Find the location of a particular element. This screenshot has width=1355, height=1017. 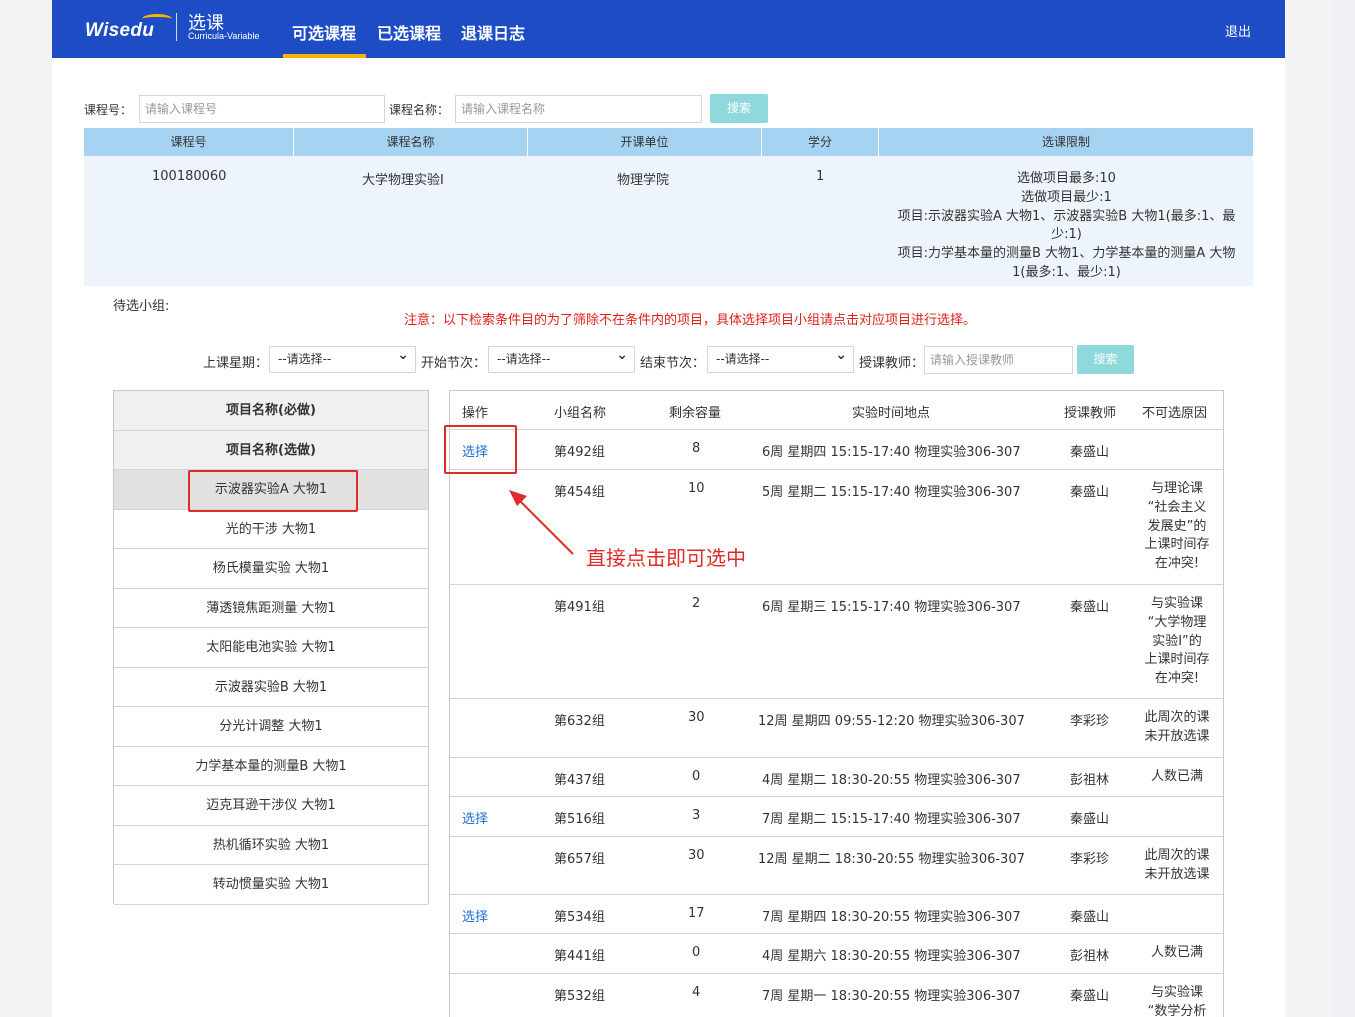

weekday-label: 上课星期： is located at coordinates (236, 363).